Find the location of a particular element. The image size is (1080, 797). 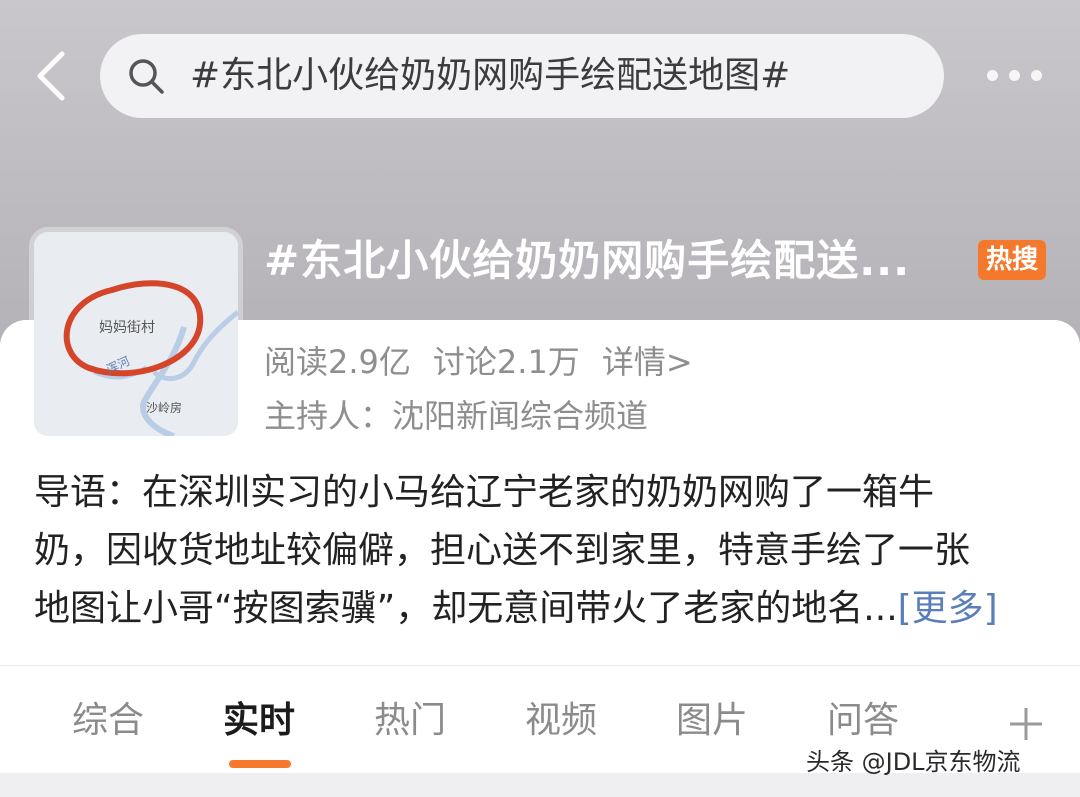

search-bar: #东北小伙给奶奶网购手绘配送地图# is located at coordinates (522, 76).